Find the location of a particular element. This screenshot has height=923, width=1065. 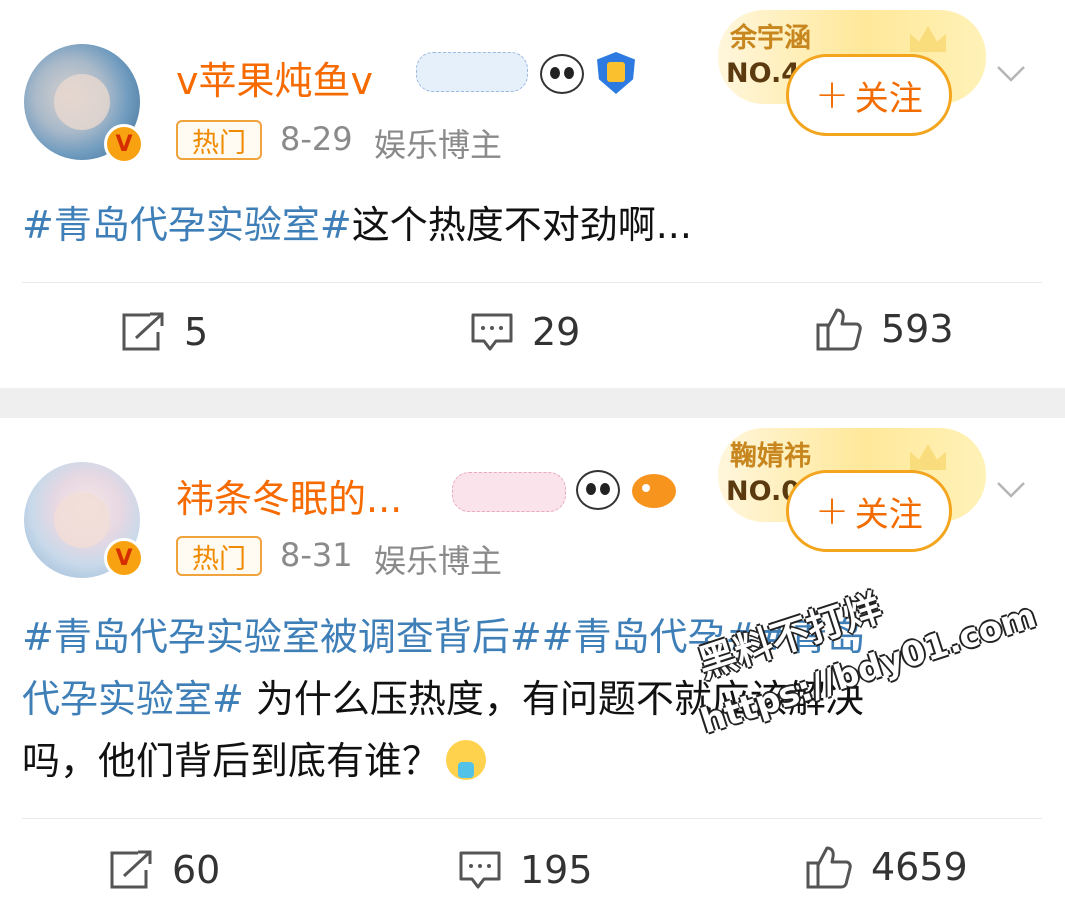

post-date: 8-31 is located at coordinates (316, 555).